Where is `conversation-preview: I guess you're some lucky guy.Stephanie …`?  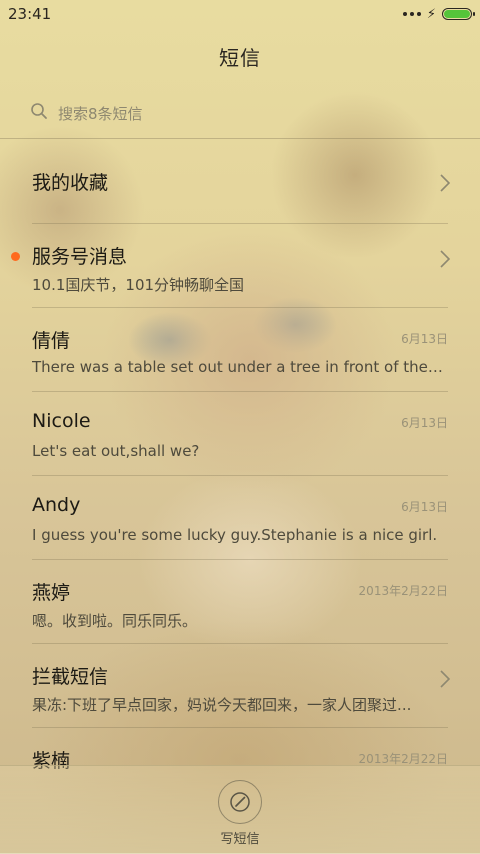 conversation-preview: I guess you're some lucky guy.Stephanie … is located at coordinates (235, 535).